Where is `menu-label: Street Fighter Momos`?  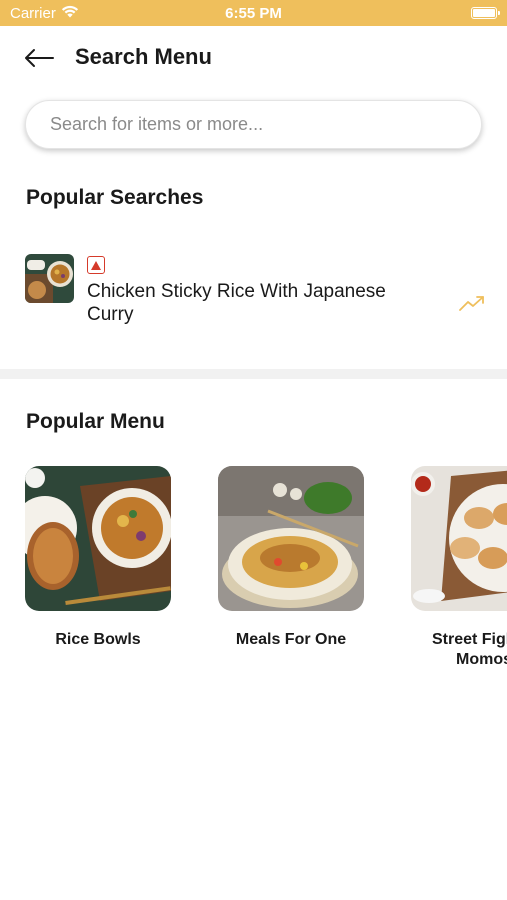 menu-label: Street Fighter Momos is located at coordinates (469, 649).